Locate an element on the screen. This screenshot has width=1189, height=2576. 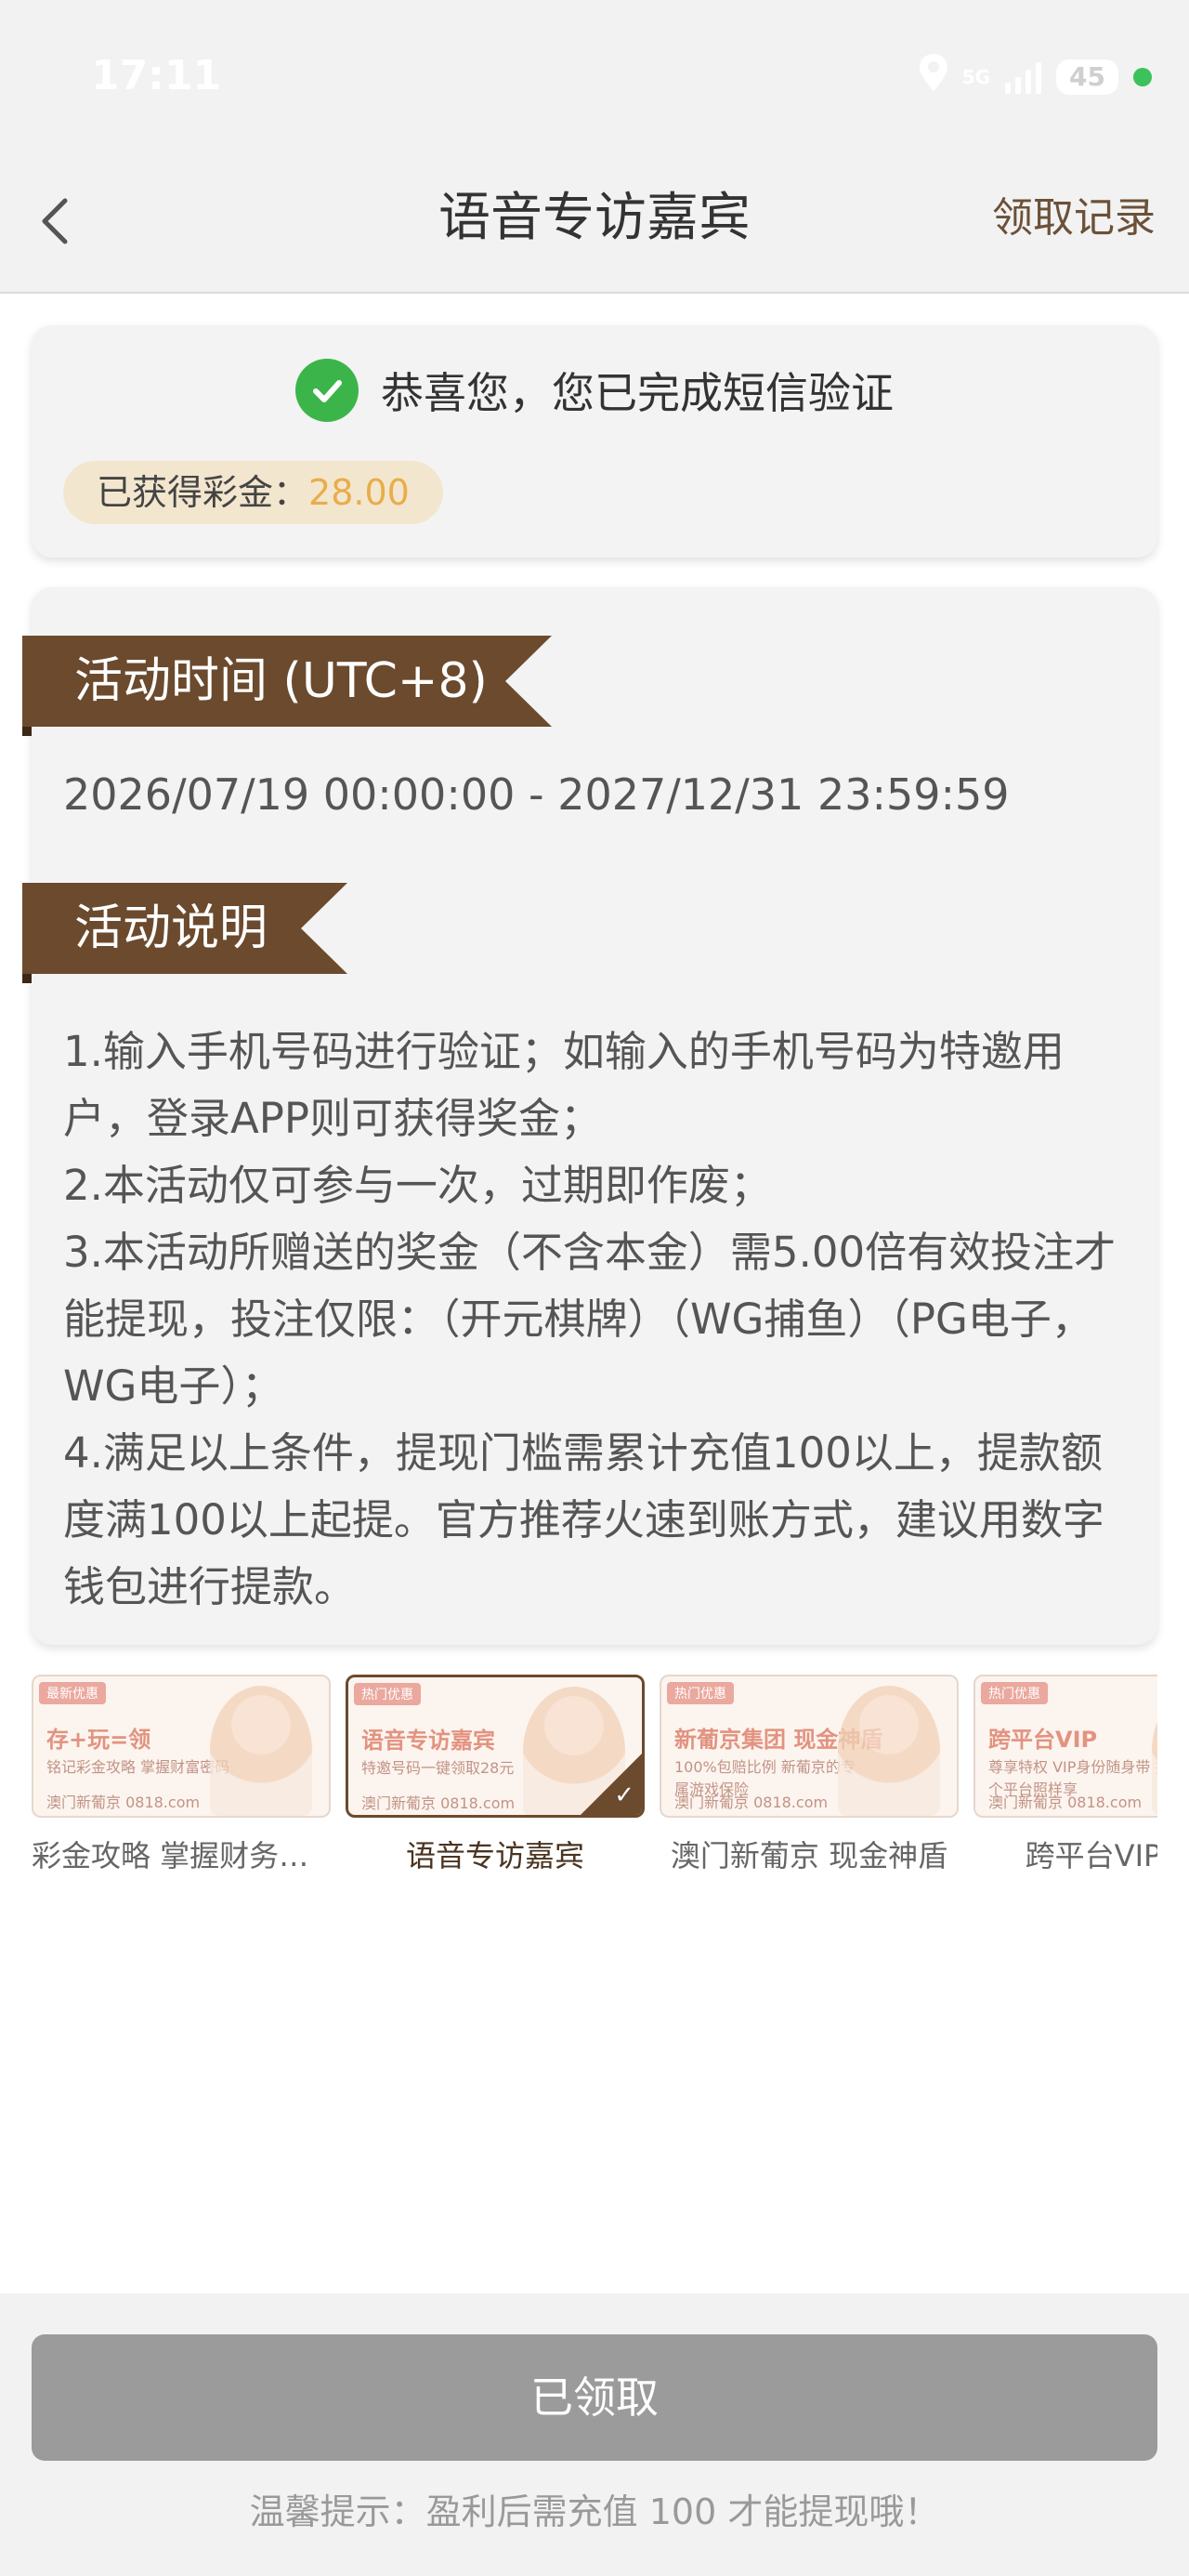
bottom-tip: 温馨提示：盈利后需充值 100 才能提现哦！ is located at coordinates (594, 2511).